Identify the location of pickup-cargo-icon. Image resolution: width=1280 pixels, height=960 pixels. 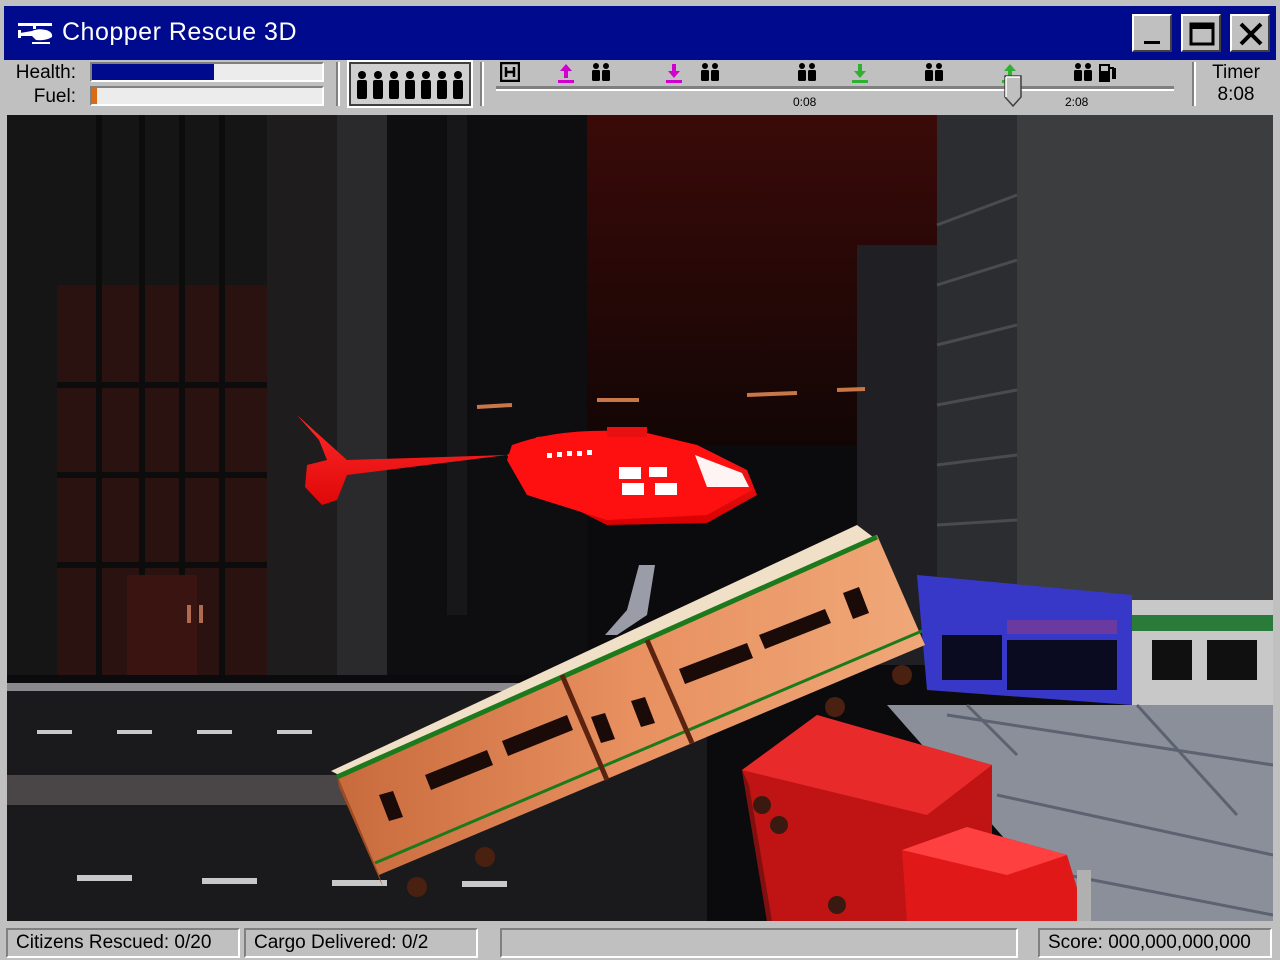
(566, 73).